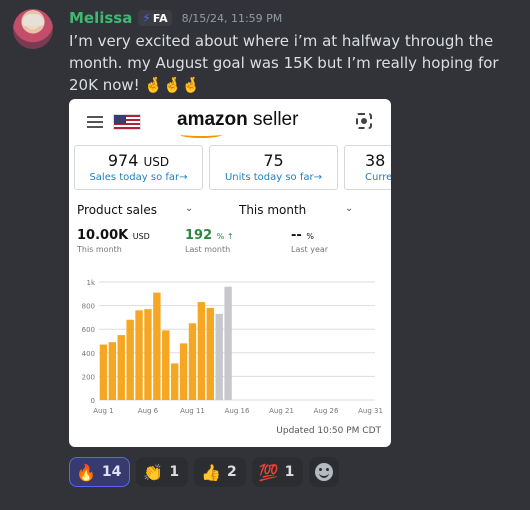 This screenshot has height=510, width=530. Describe the element at coordinates (273, 167) in the screenshot. I see `units-today-card: 75 Units today so far→` at that location.